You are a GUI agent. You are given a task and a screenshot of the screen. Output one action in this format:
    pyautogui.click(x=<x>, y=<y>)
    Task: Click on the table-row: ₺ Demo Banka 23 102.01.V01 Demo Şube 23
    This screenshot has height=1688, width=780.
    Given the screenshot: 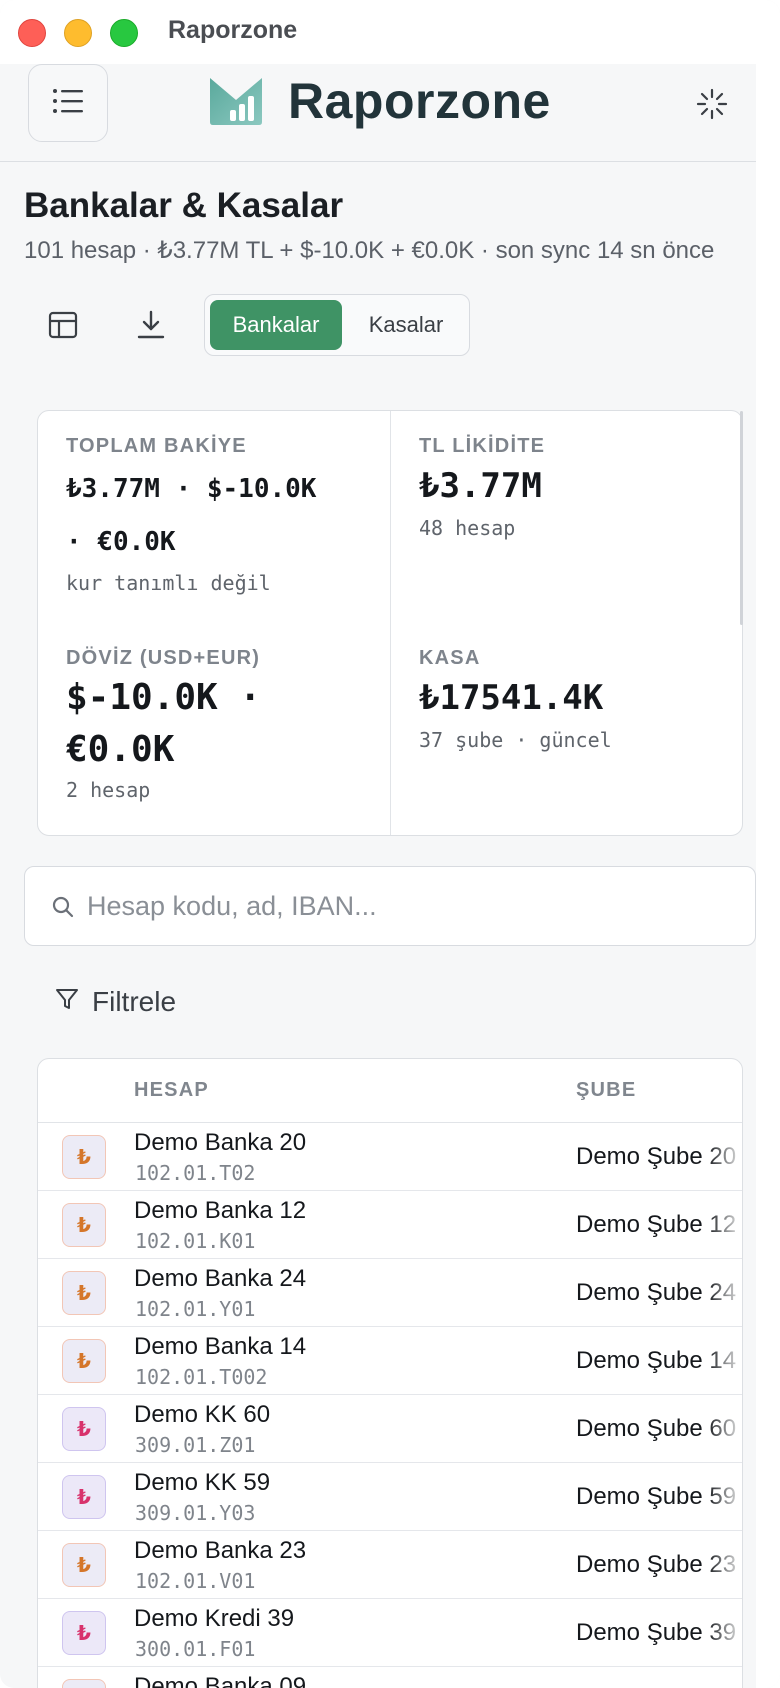 What is the action you would take?
    pyautogui.click(x=390, y=1565)
    